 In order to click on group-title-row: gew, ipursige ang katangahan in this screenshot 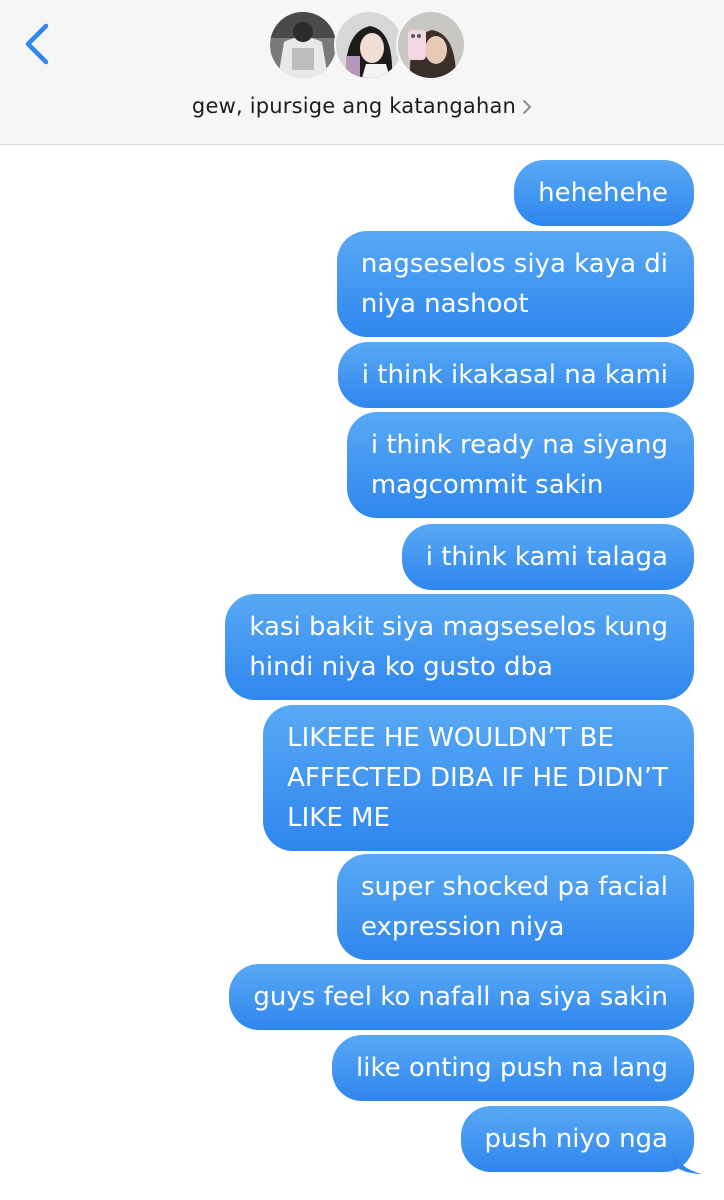, I will do `click(362, 107)`.